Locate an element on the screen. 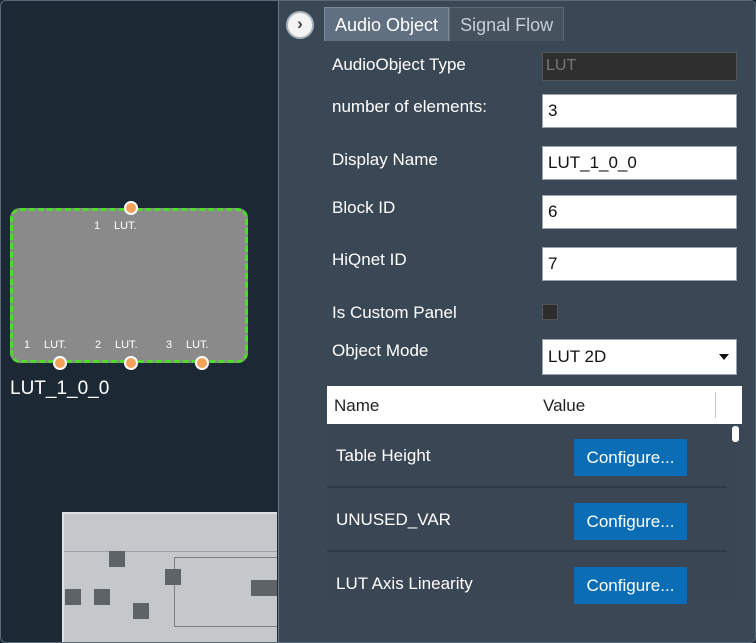  scrollbar-thumb is located at coordinates (735, 434).